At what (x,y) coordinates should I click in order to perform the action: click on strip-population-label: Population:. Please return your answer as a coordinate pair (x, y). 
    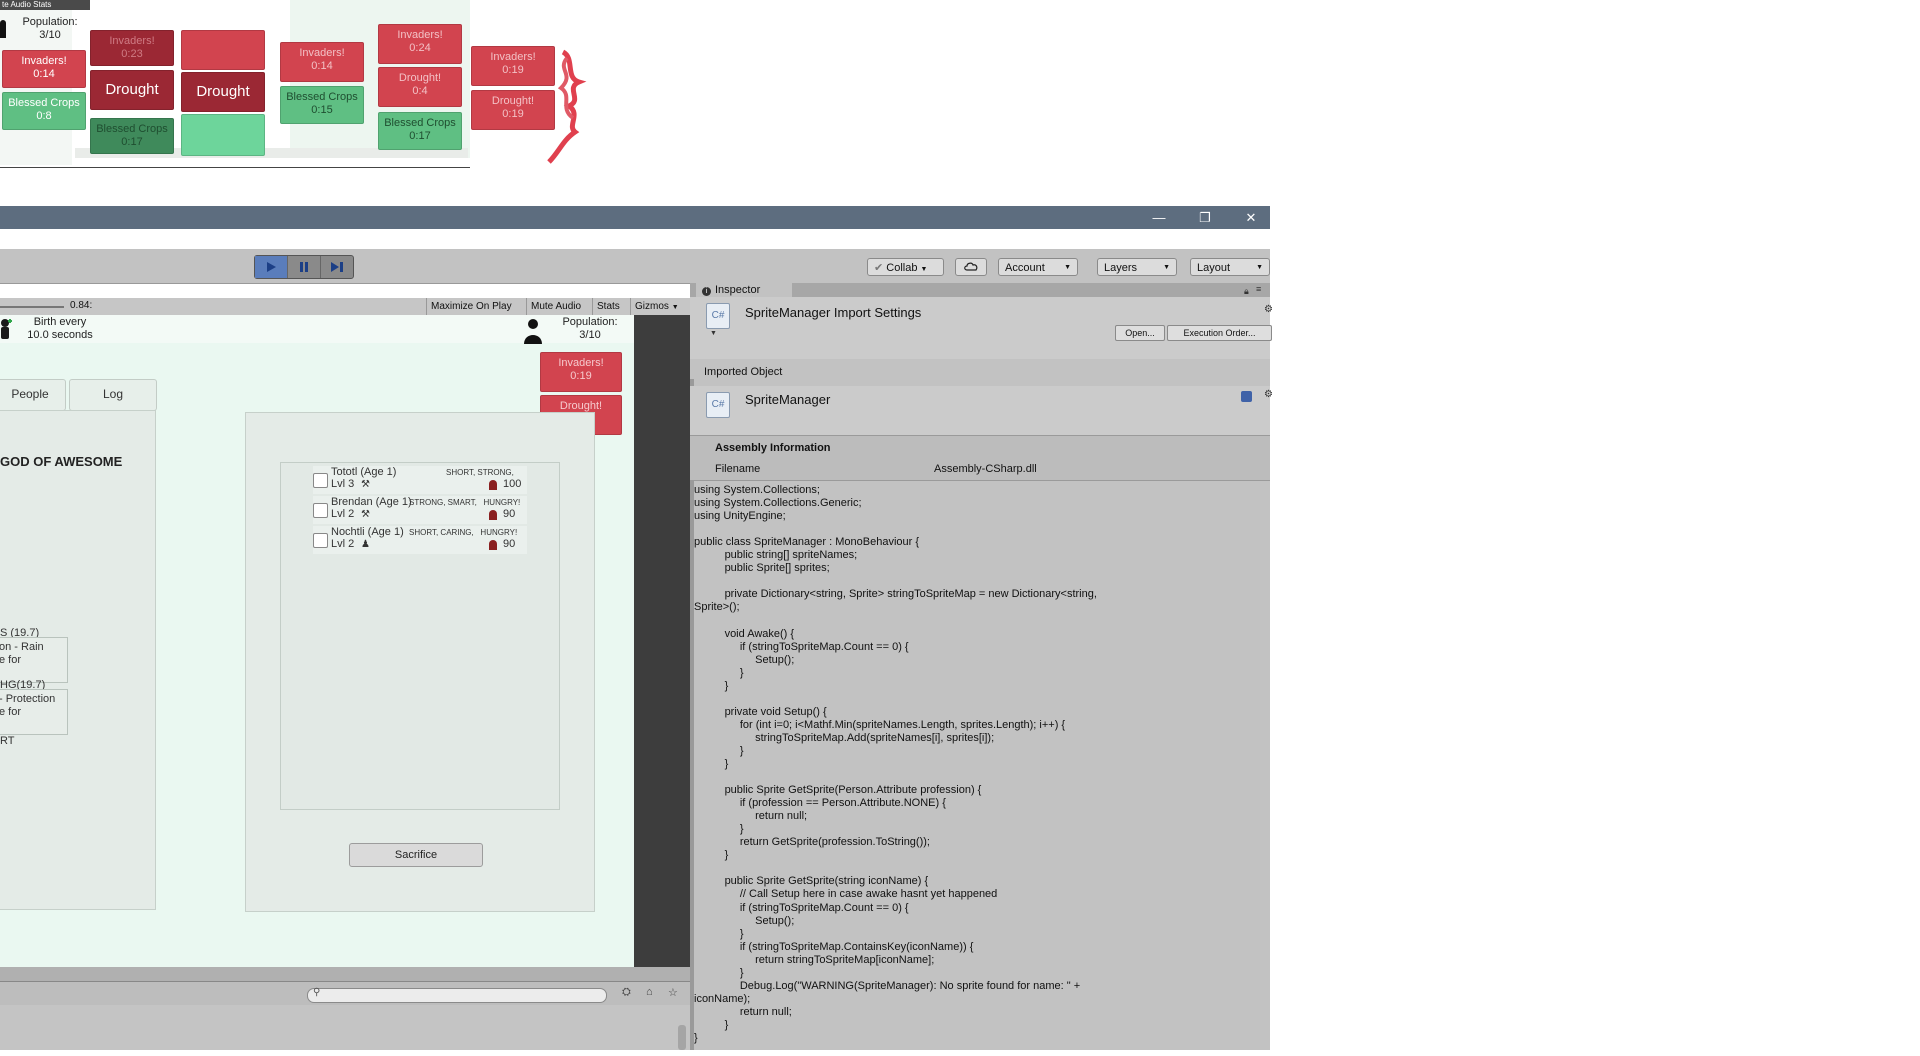
    Looking at the image, I should click on (50, 22).